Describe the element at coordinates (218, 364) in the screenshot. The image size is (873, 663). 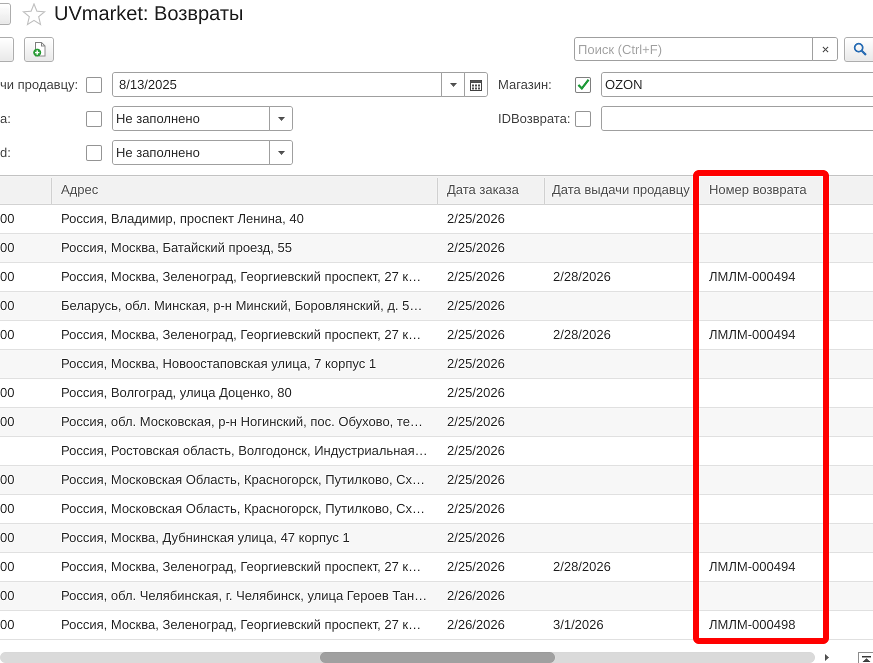
I see `table-cell: Россия, Москва, Новоостаповская улица, 7 корпус 1` at that location.